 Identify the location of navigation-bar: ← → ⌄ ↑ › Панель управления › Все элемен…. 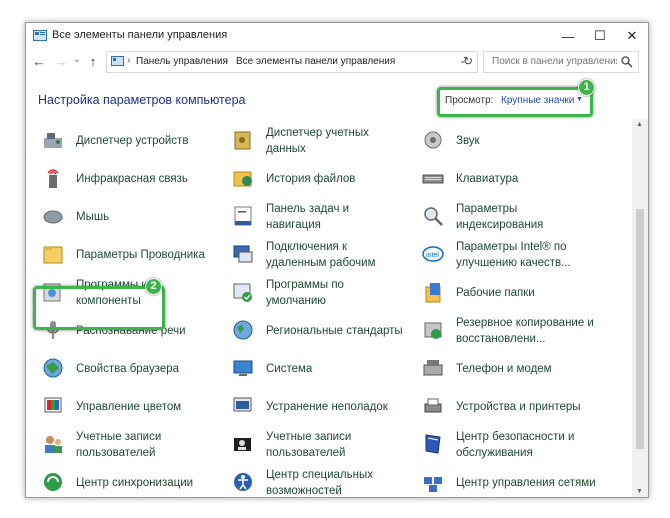
(337, 62).